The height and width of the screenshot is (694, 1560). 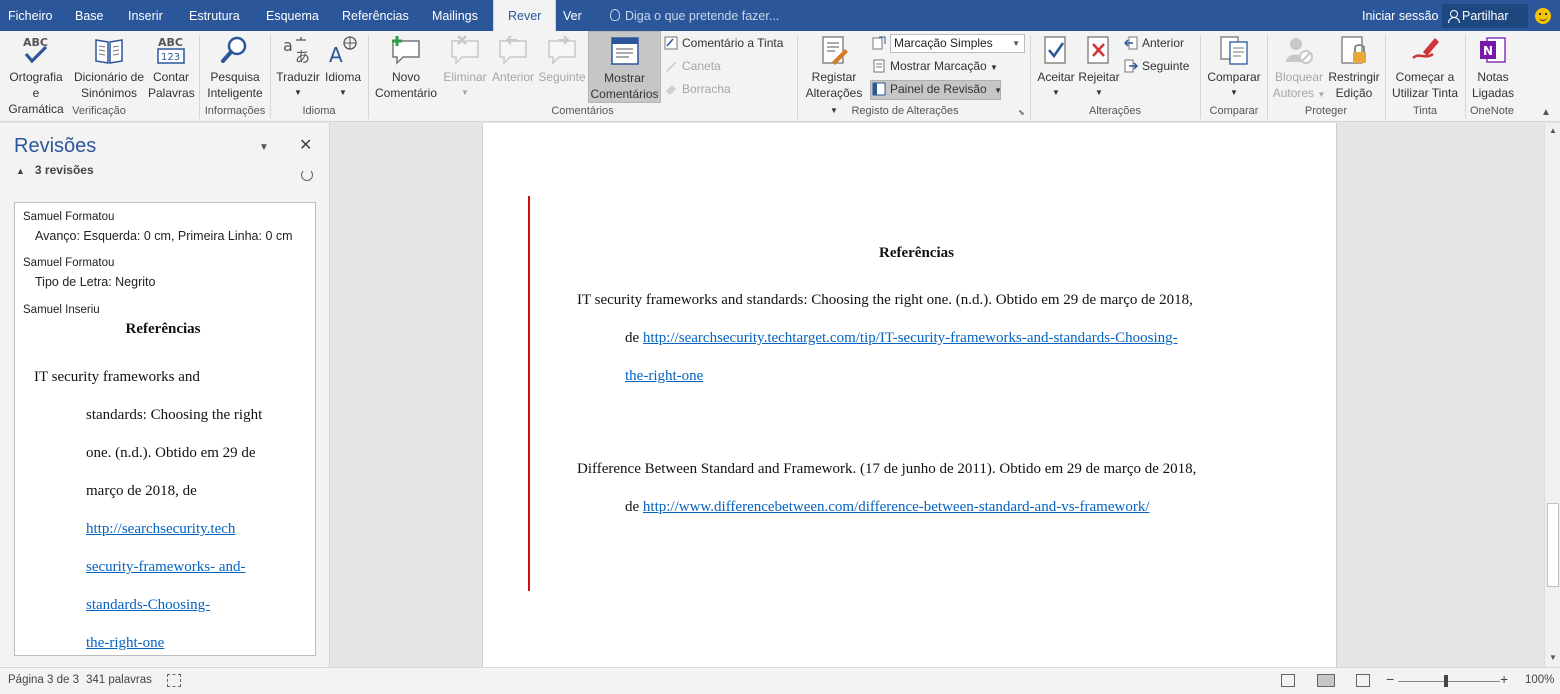 I want to click on svg-text: 123, so click(x=170, y=57).